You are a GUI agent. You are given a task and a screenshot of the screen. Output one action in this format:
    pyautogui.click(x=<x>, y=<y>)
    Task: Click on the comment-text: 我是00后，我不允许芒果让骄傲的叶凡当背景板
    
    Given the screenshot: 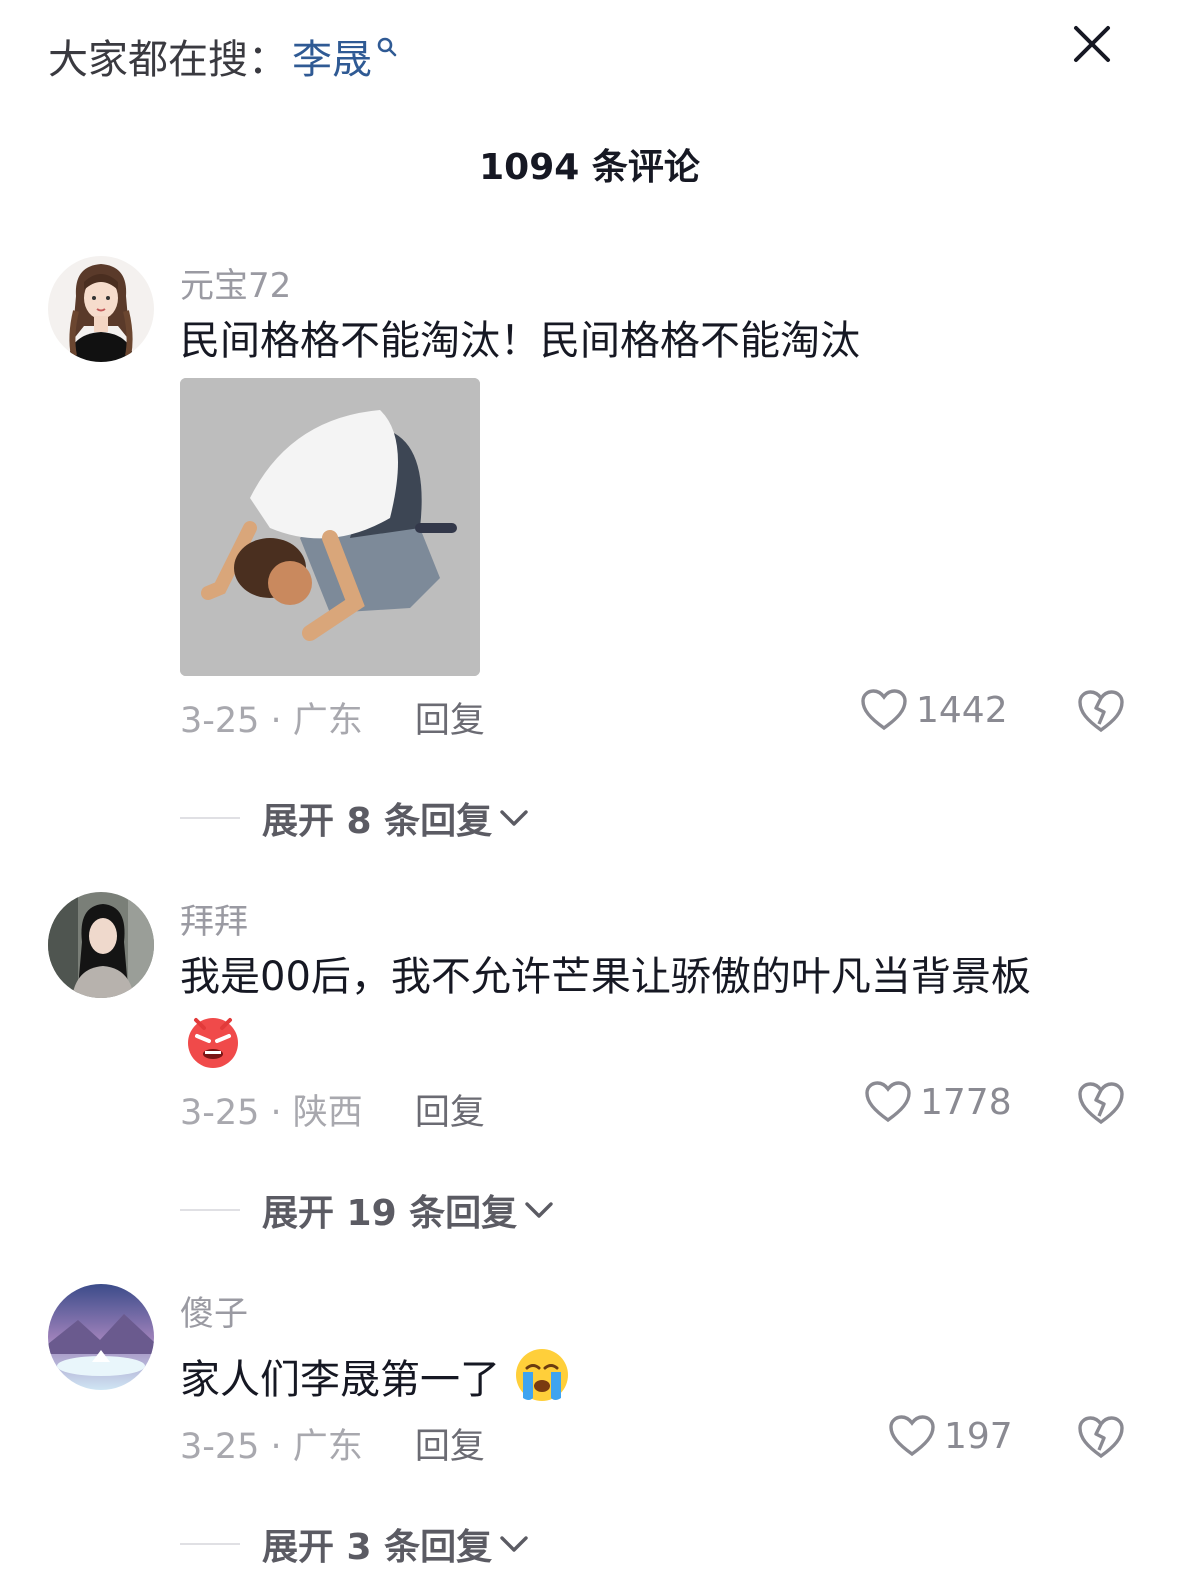 What is the action you would take?
    pyautogui.click(x=655, y=977)
    